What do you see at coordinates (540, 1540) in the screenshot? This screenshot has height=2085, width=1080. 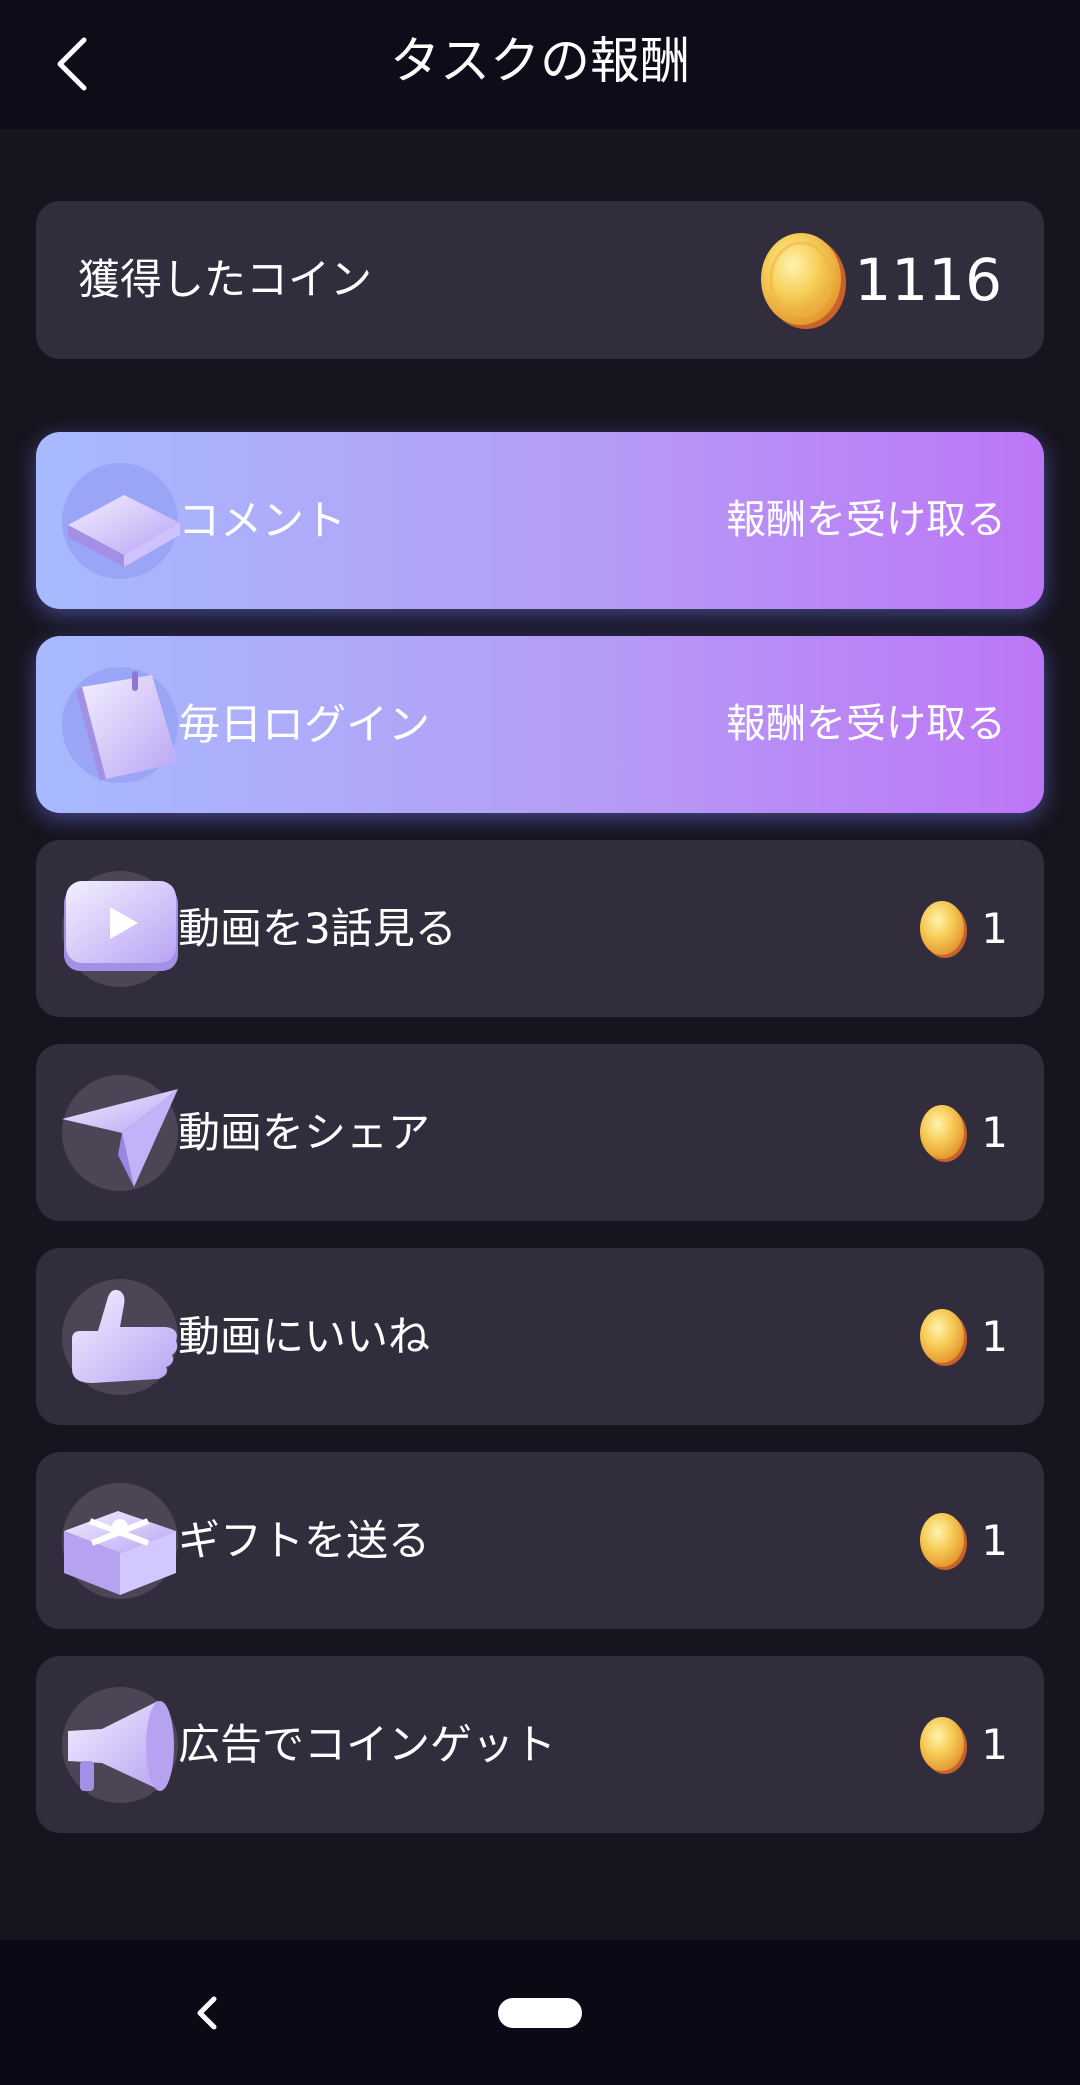 I see `task-send-gift: ギフトを送る 1` at bounding box center [540, 1540].